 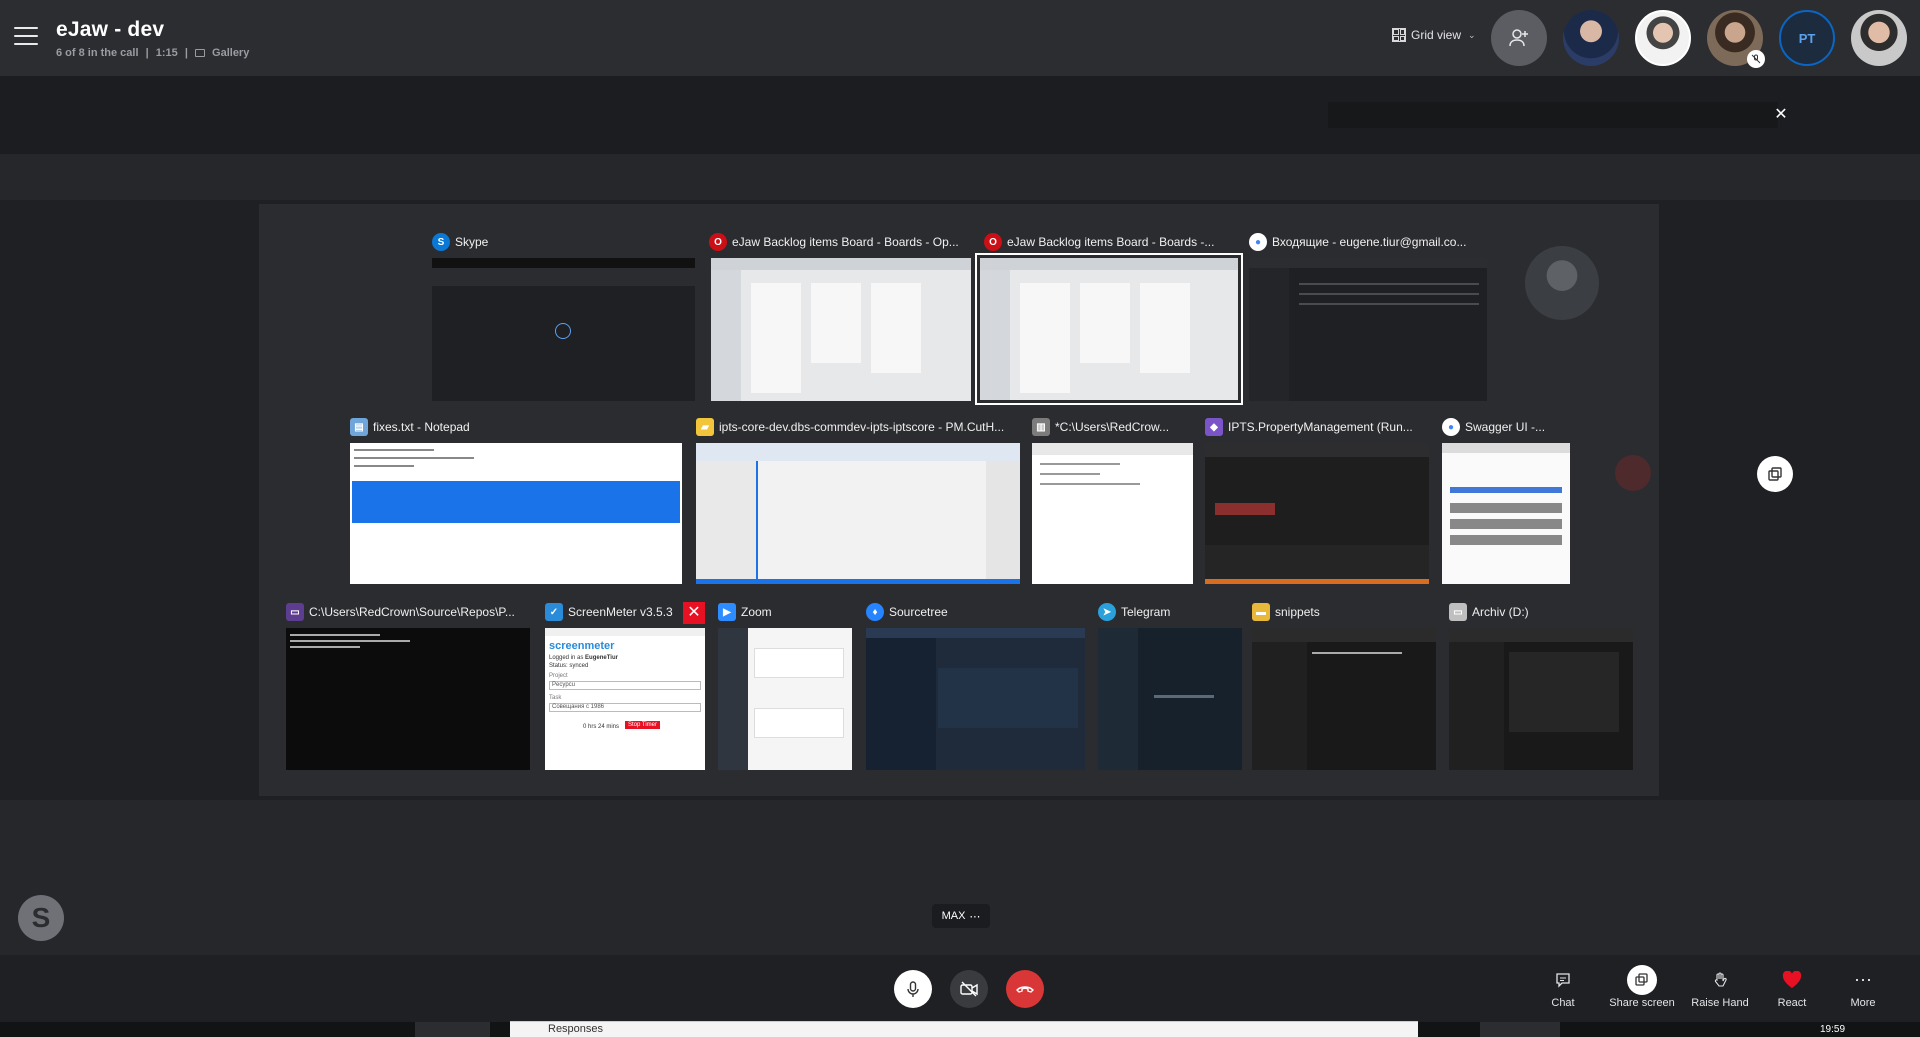 I want to click on screenmeter-icon: ✓, so click(x=554, y=612).